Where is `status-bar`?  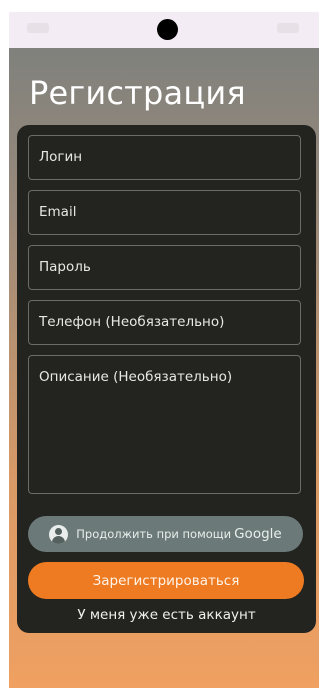 status-bar is located at coordinates (164, 30).